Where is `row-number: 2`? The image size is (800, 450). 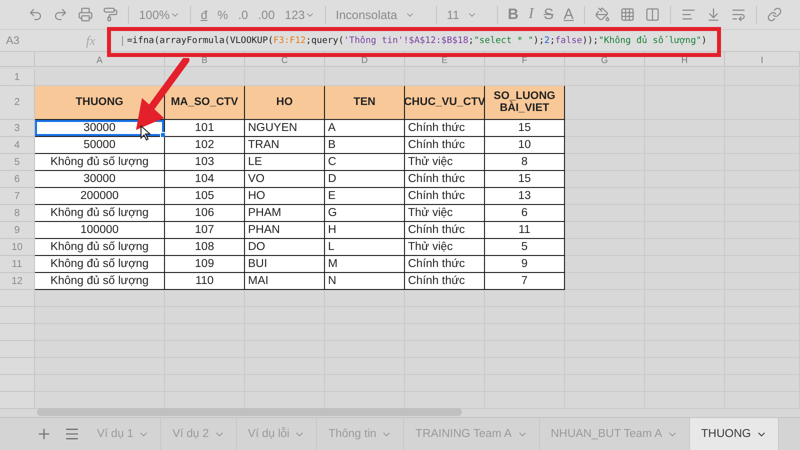
row-number: 2 is located at coordinates (17, 103).